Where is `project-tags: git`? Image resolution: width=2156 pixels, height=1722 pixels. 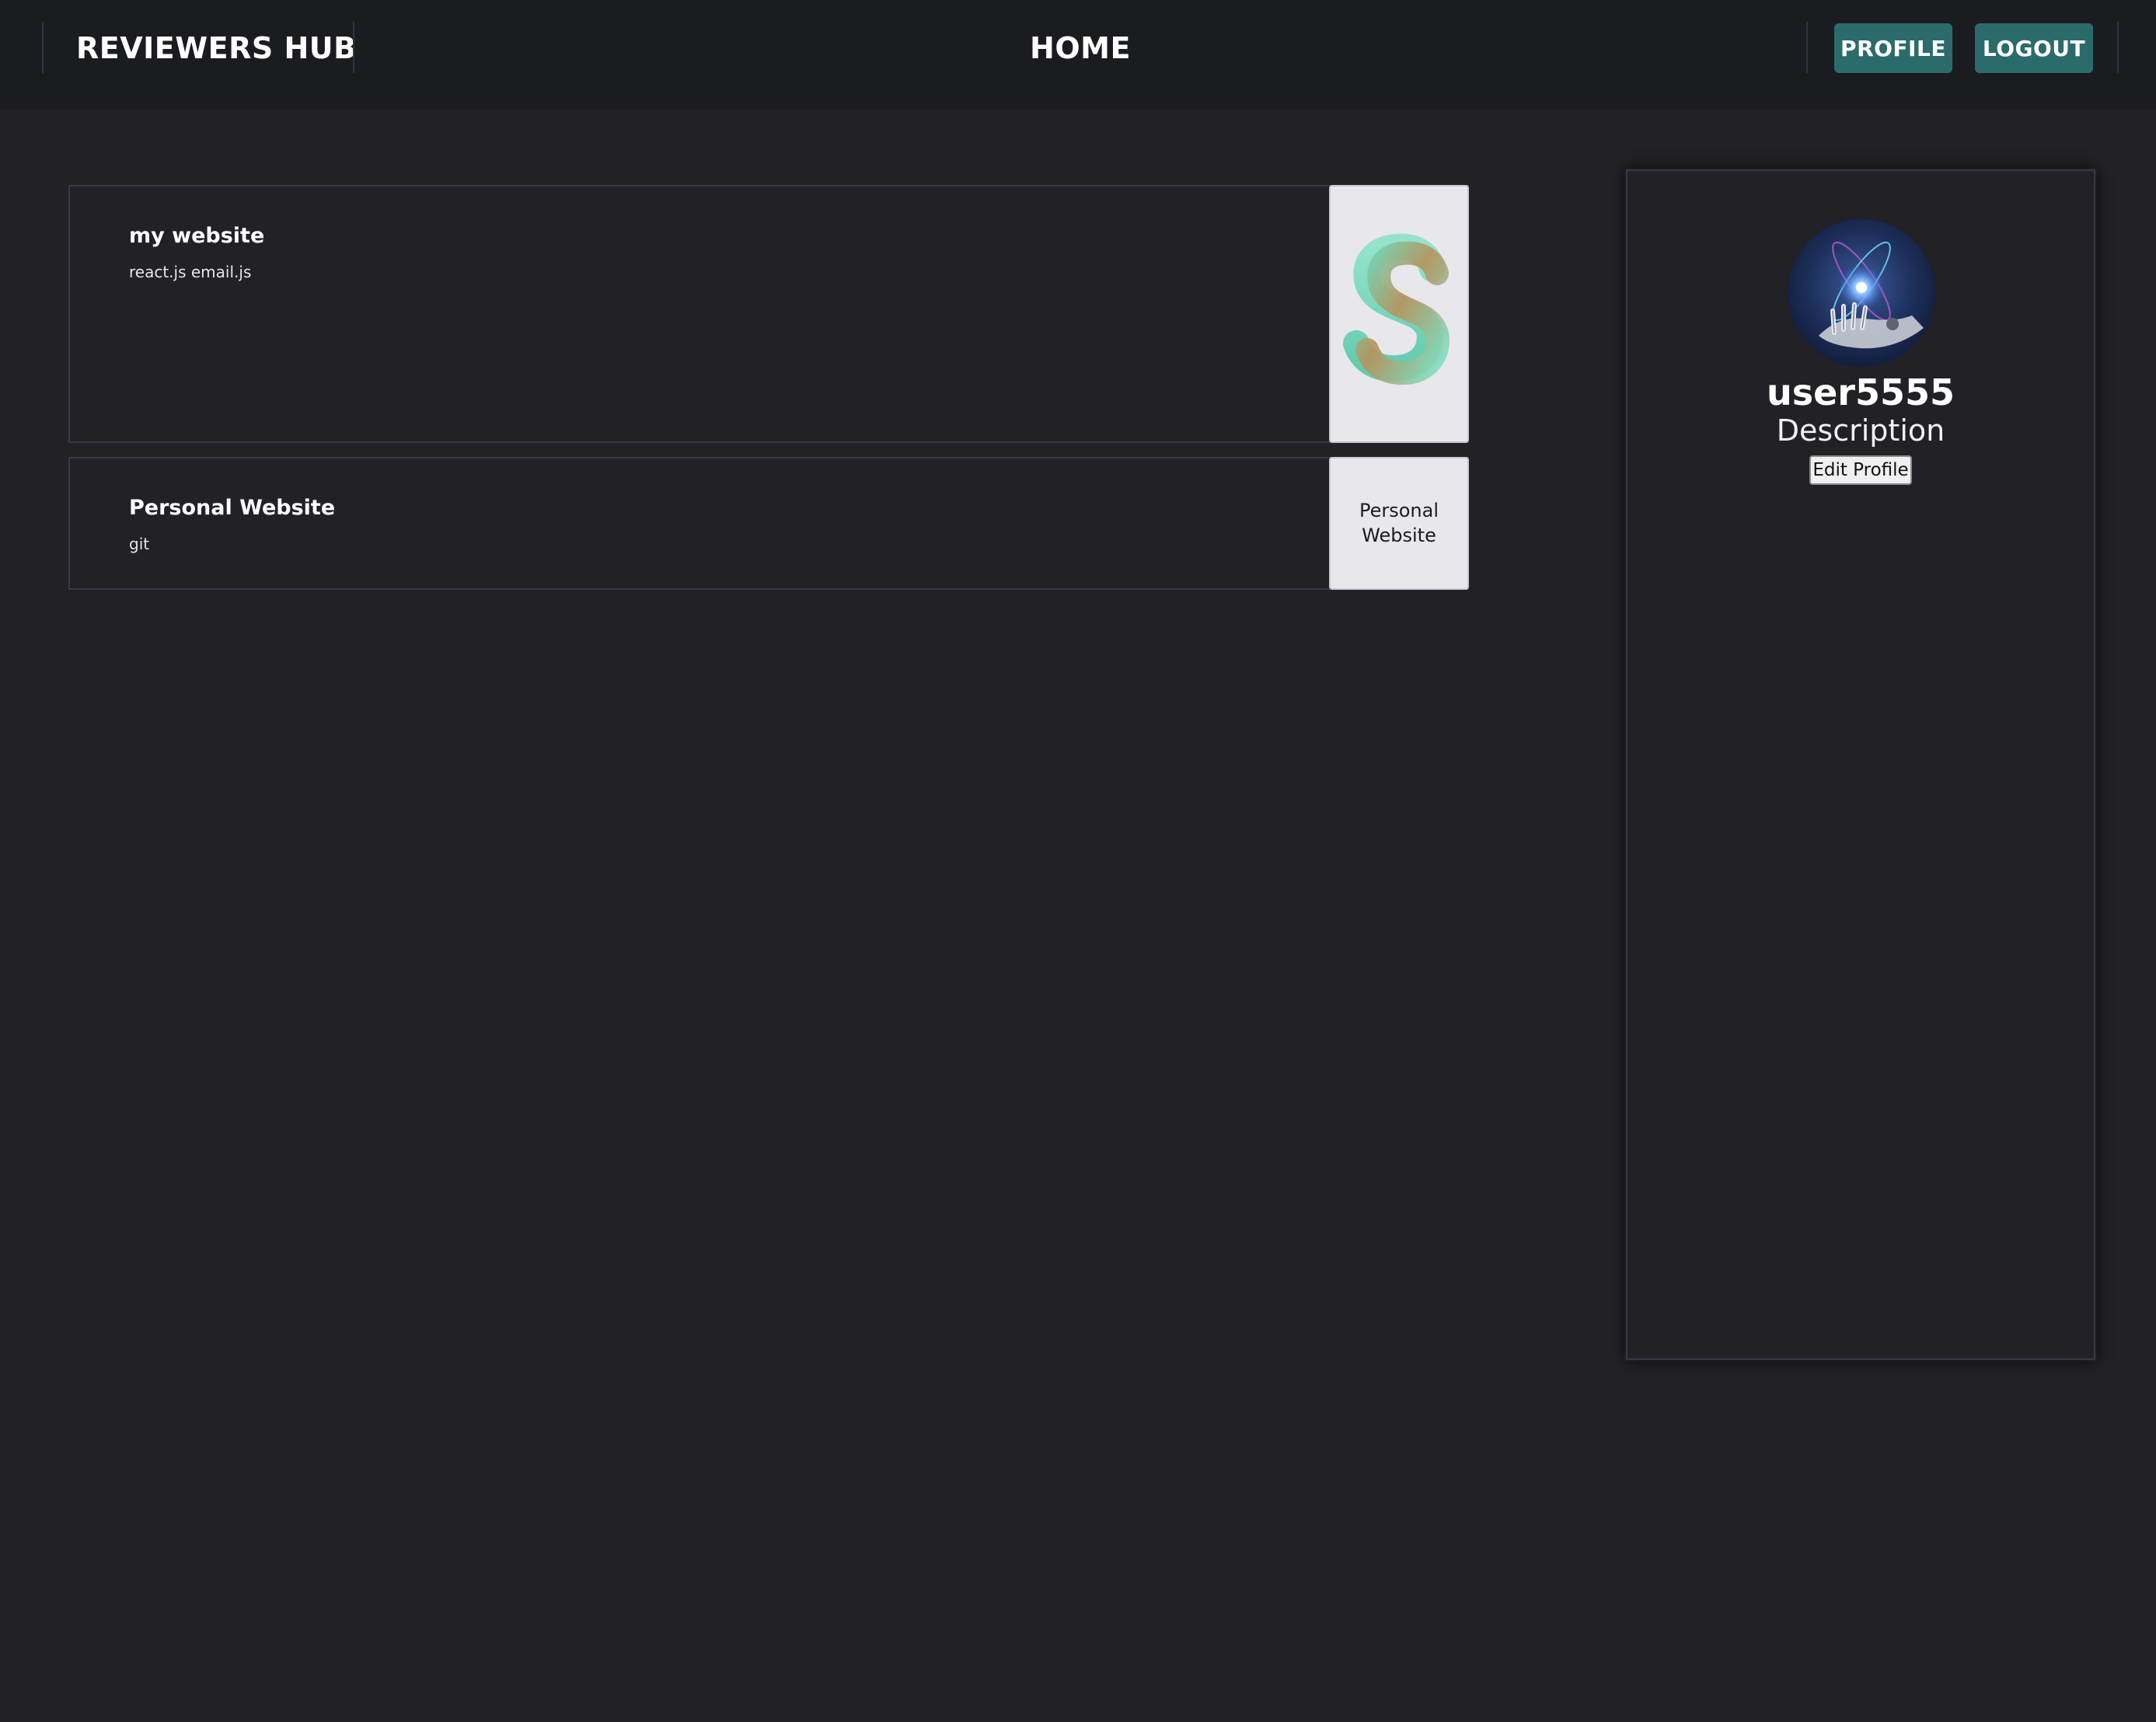
project-tags: git is located at coordinates (139, 544).